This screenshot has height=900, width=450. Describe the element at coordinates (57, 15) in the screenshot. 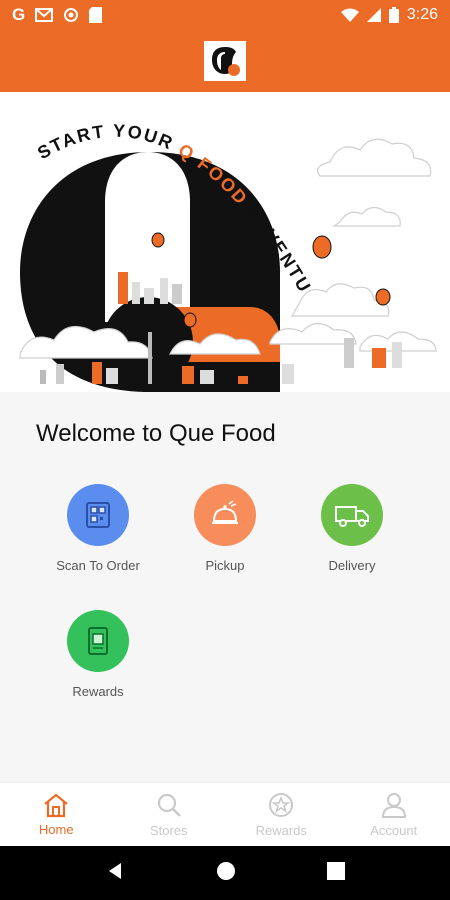

I see `status-notifications: G` at that location.